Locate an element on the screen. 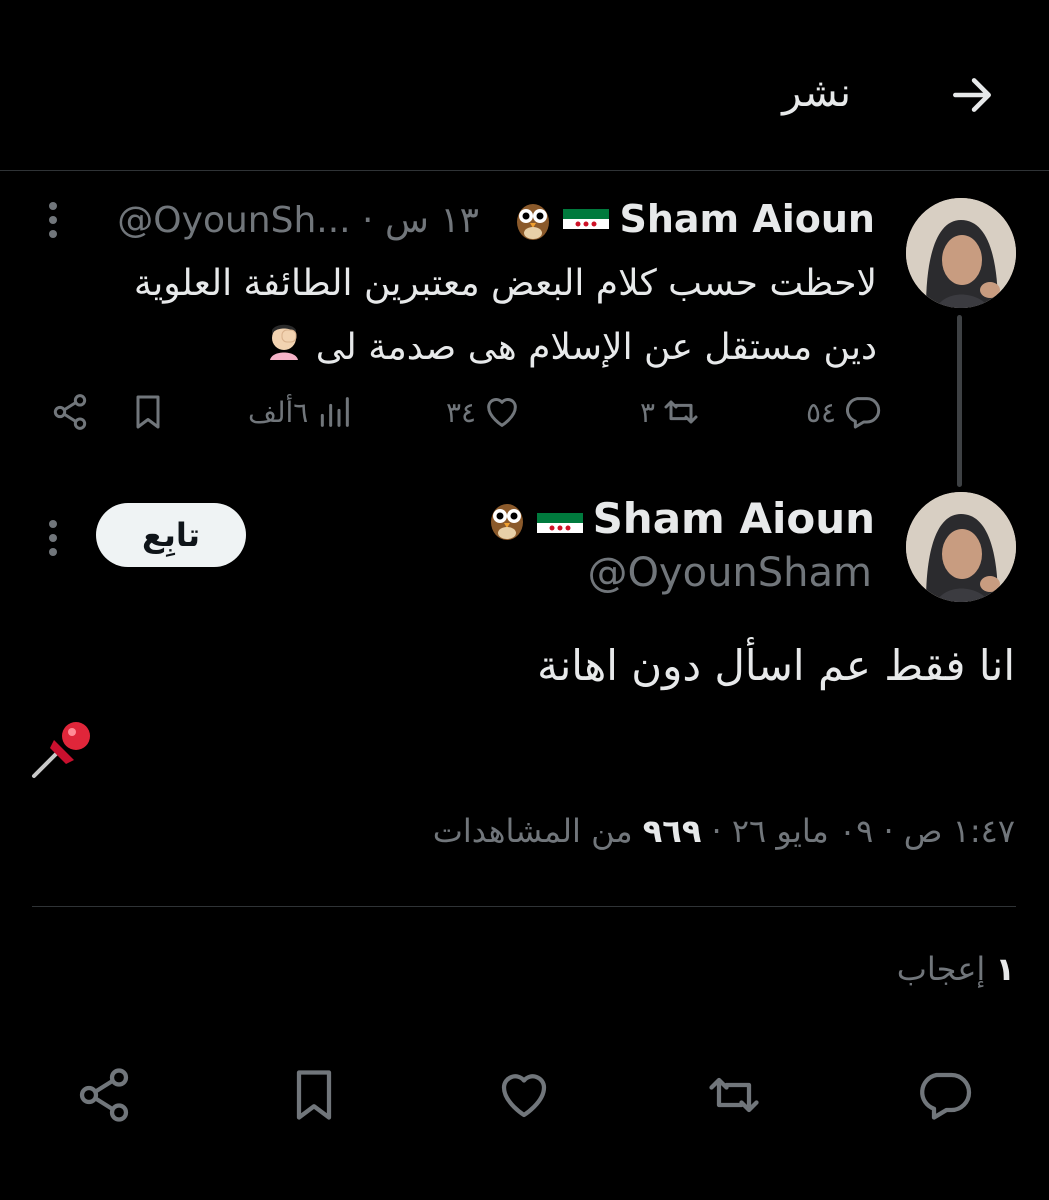 The image size is (1049, 1200). bookmark-button is located at coordinates (314, 1095).